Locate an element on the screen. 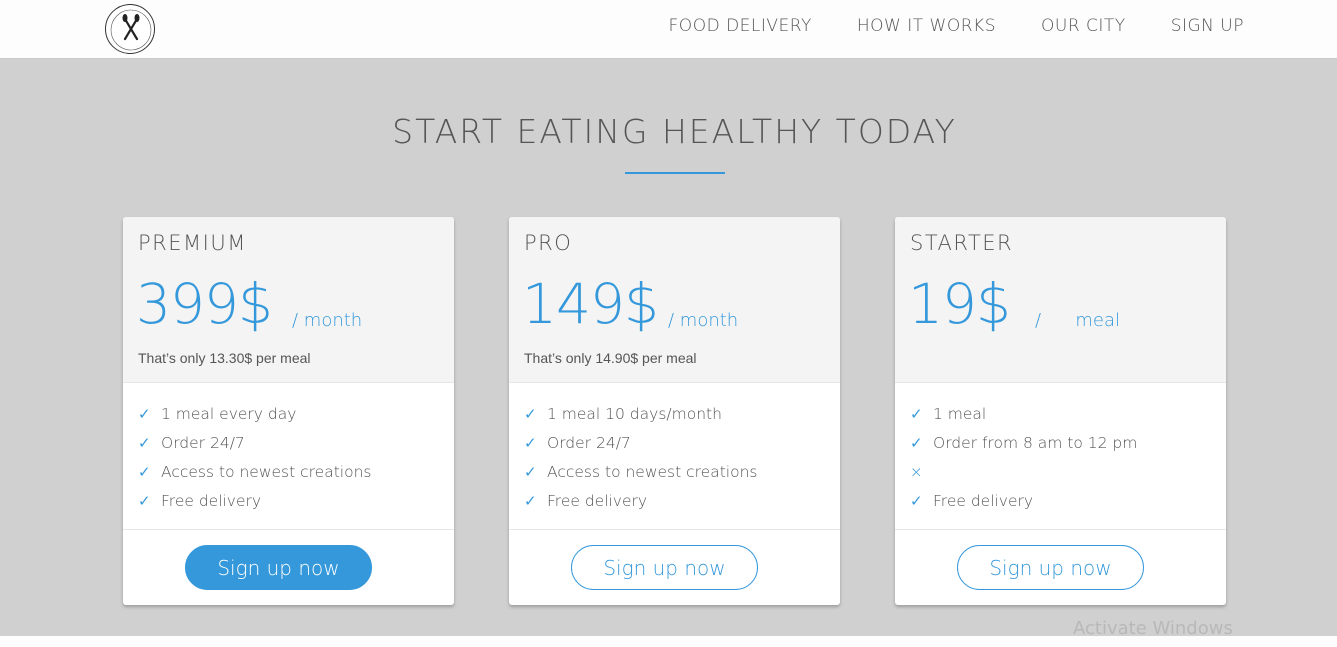  feature-item: ✓ Order from 8 am to 12 pm is located at coordinates (1023, 442).